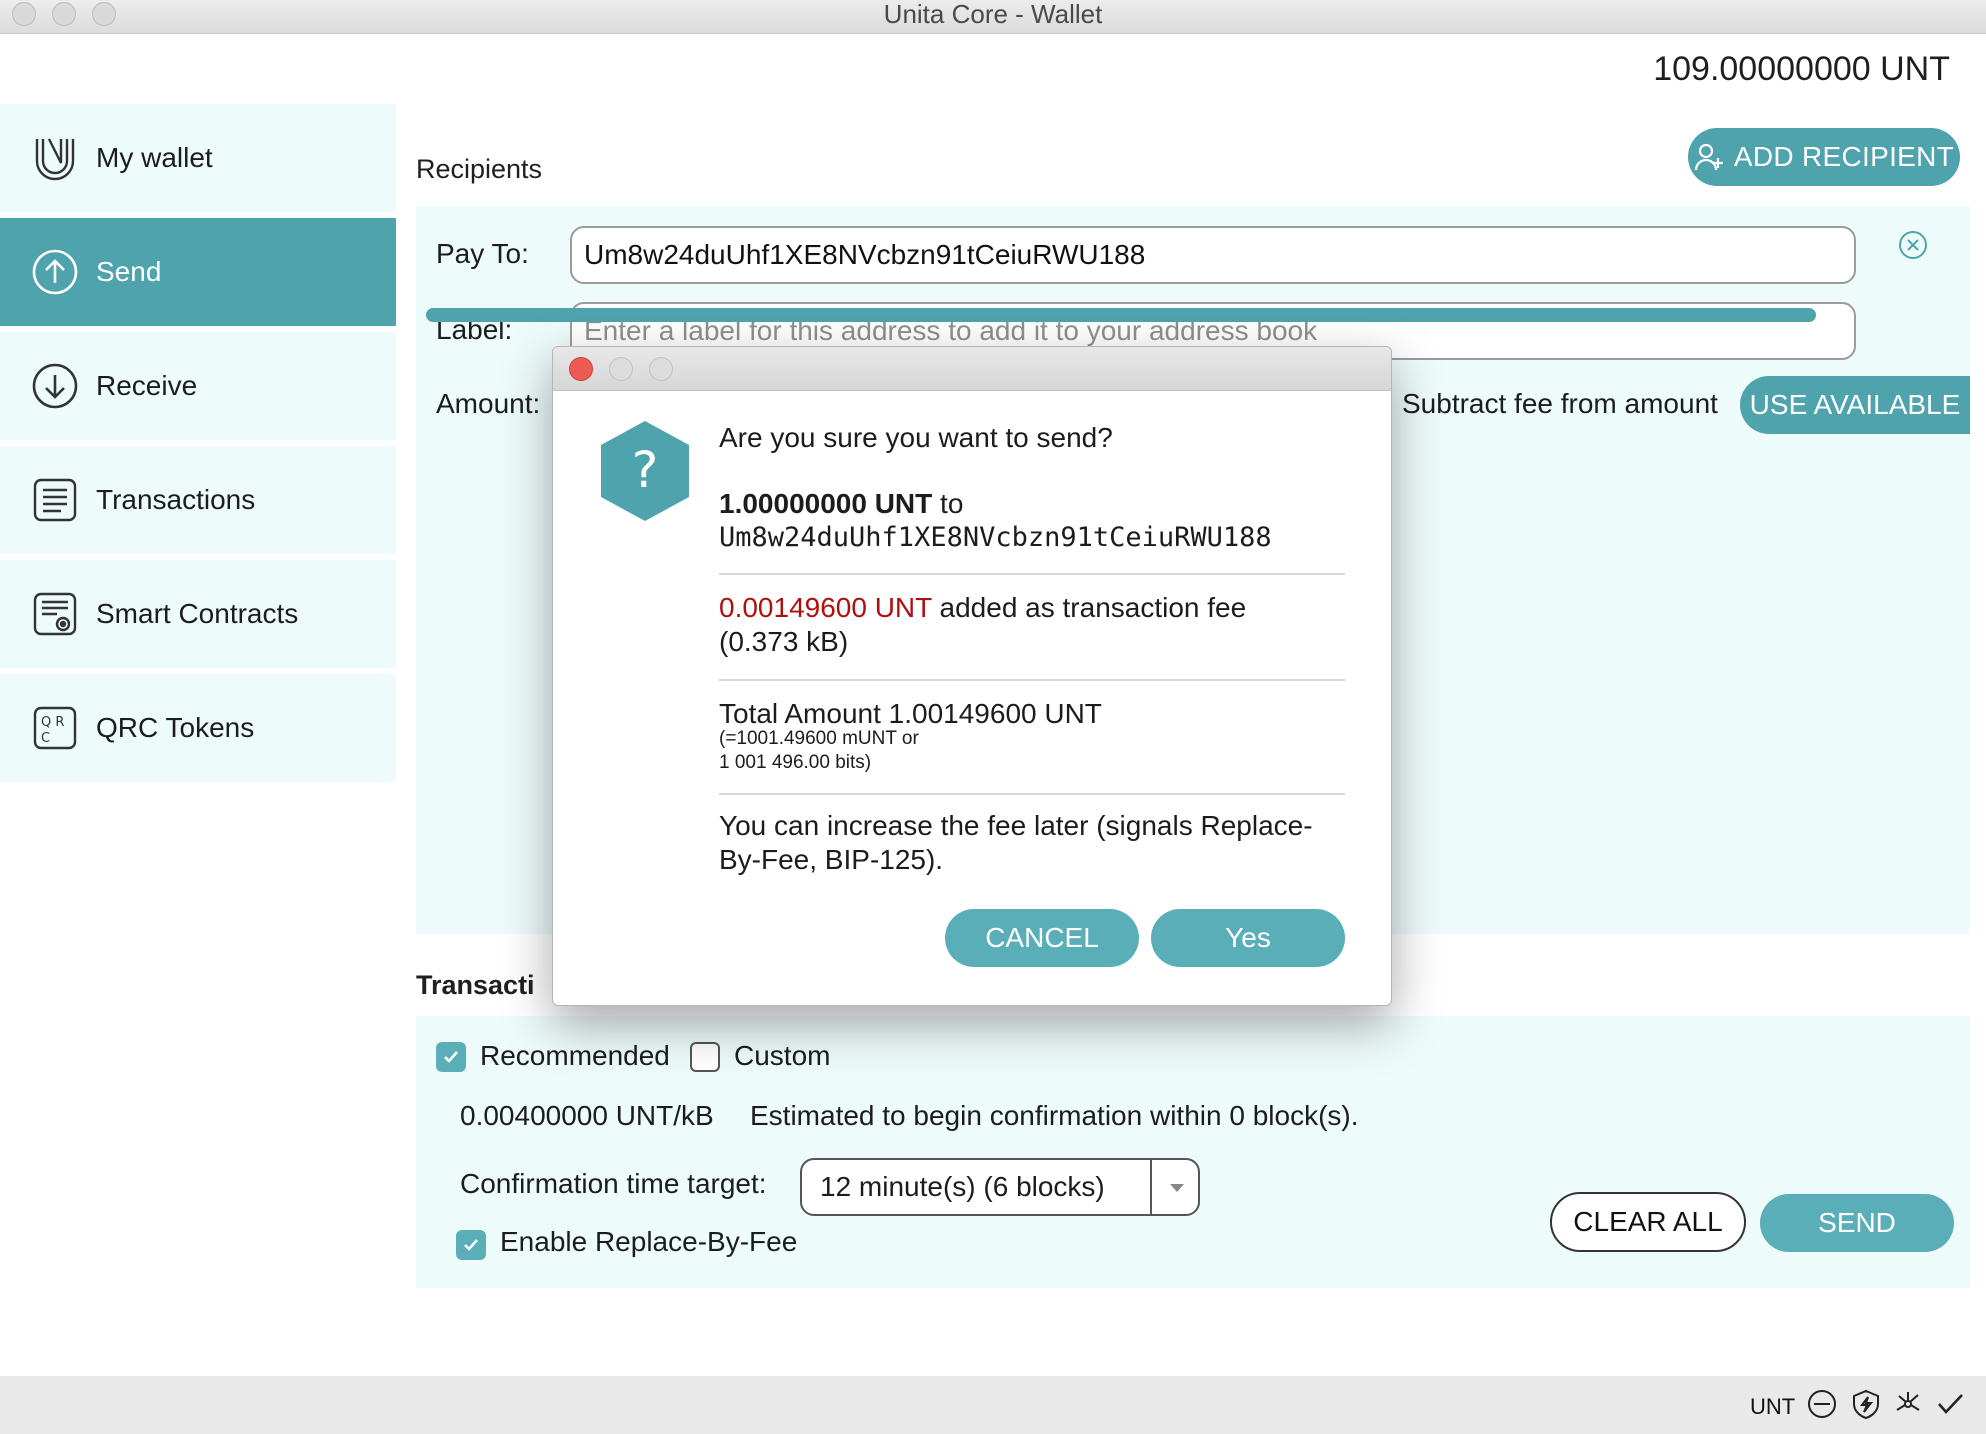  Describe the element at coordinates (175, 727) in the screenshot. I see `sidebar-item-label: QRC Tokens` at that location.